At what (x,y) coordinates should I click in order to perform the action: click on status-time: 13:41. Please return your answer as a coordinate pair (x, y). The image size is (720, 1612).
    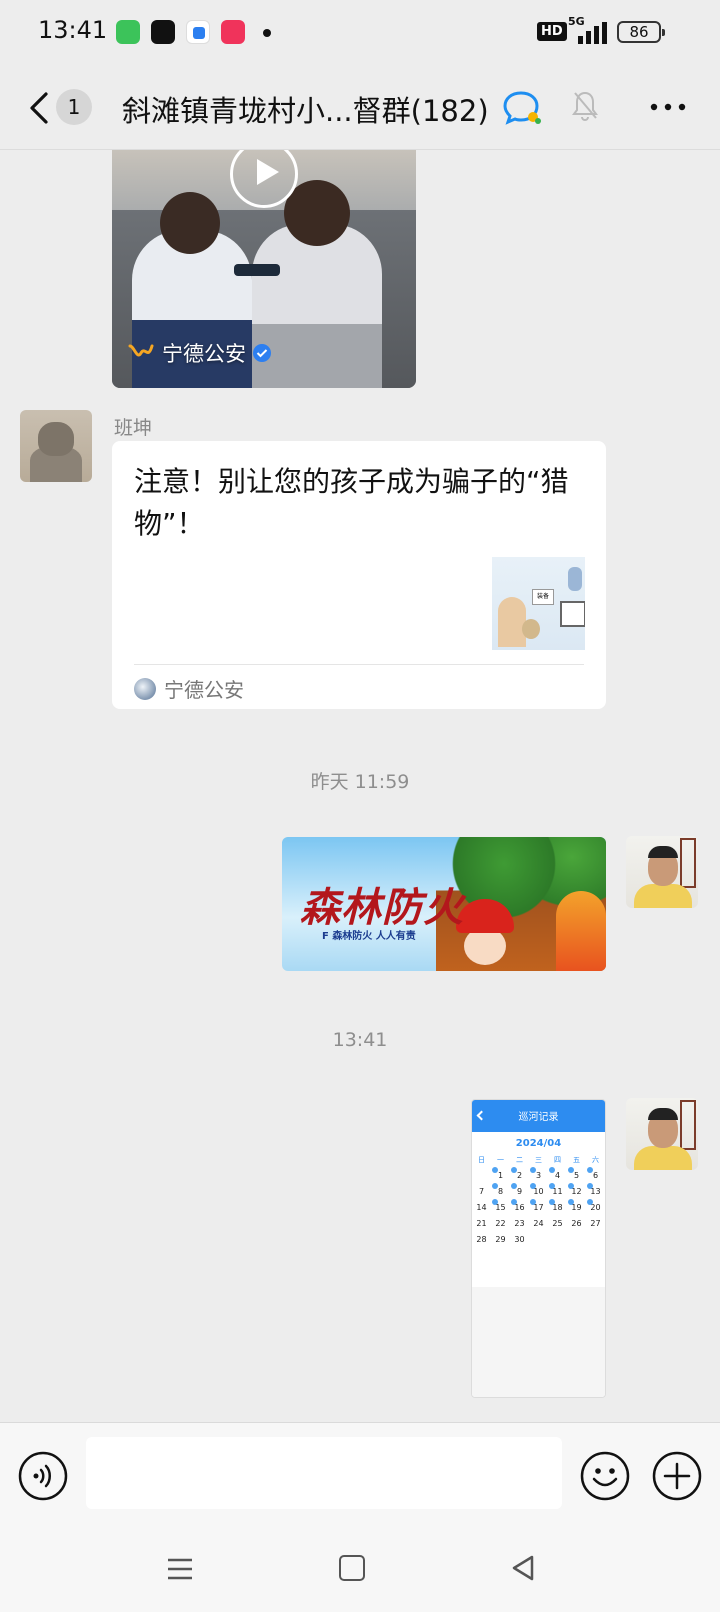
    Looking at the image, I should click on (73, 30).